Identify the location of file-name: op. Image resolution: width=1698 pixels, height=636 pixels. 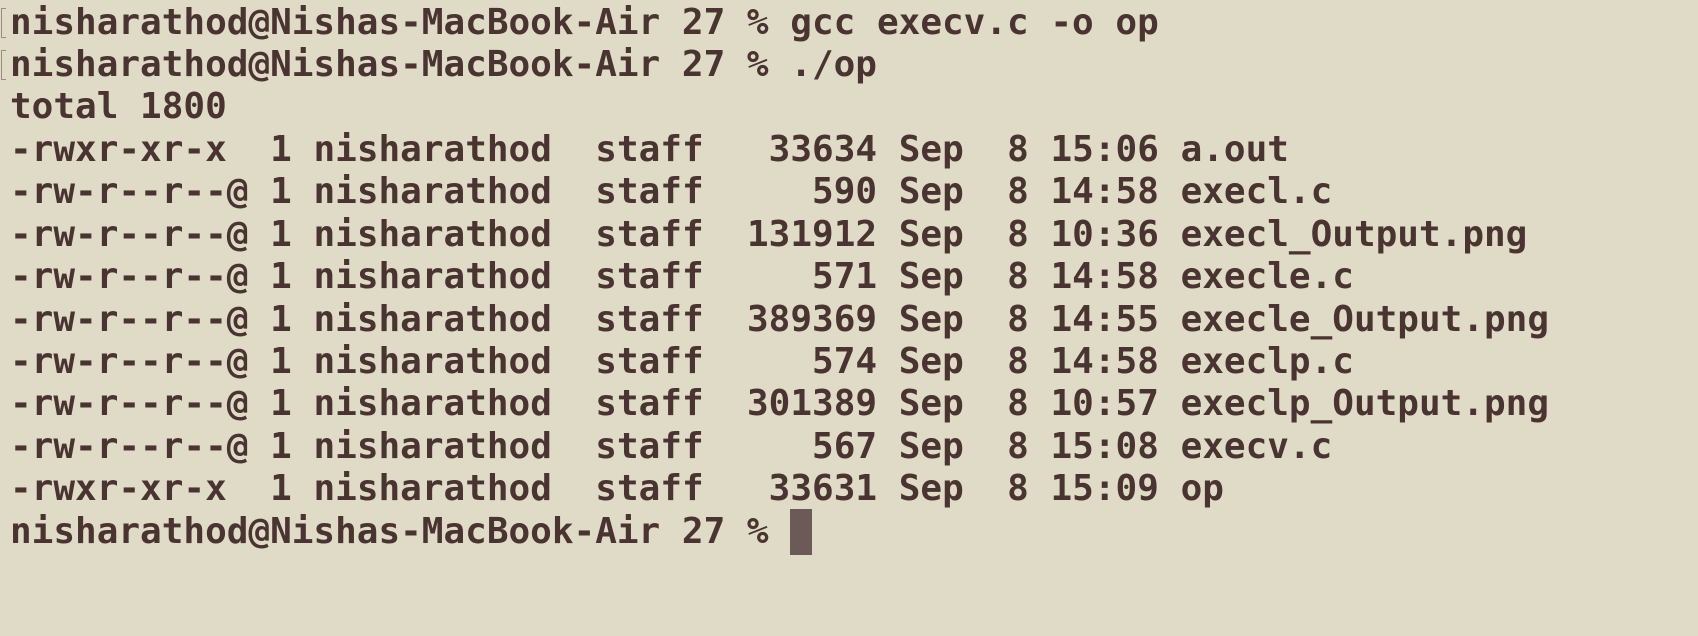
(1202, 489).